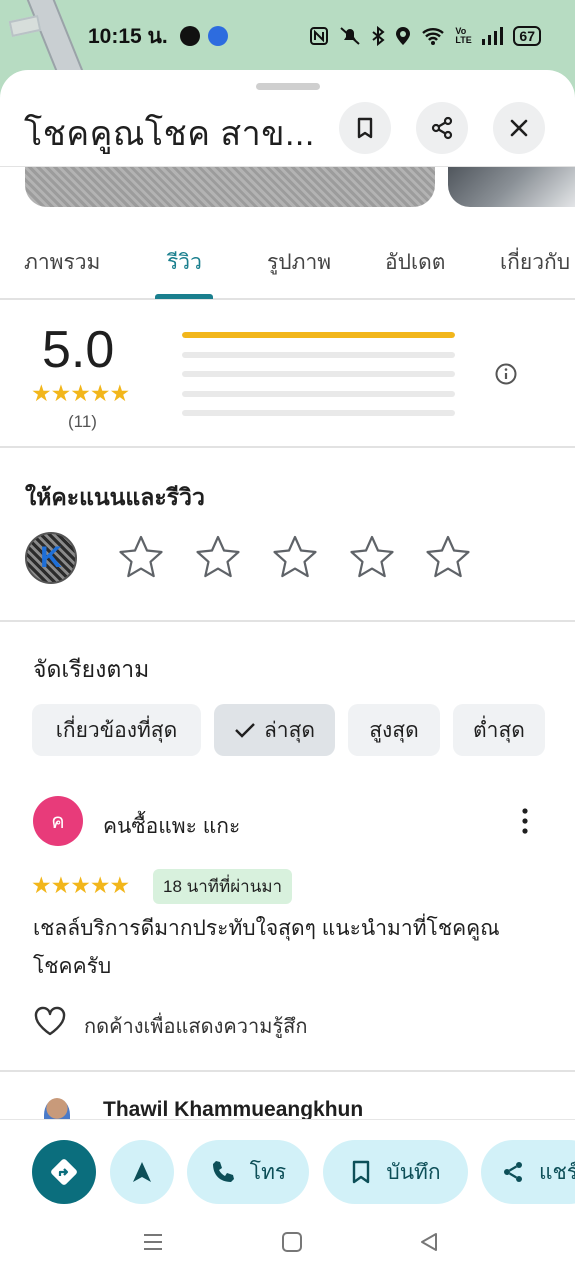  I want to click on photo-strip, so click(287, 187).